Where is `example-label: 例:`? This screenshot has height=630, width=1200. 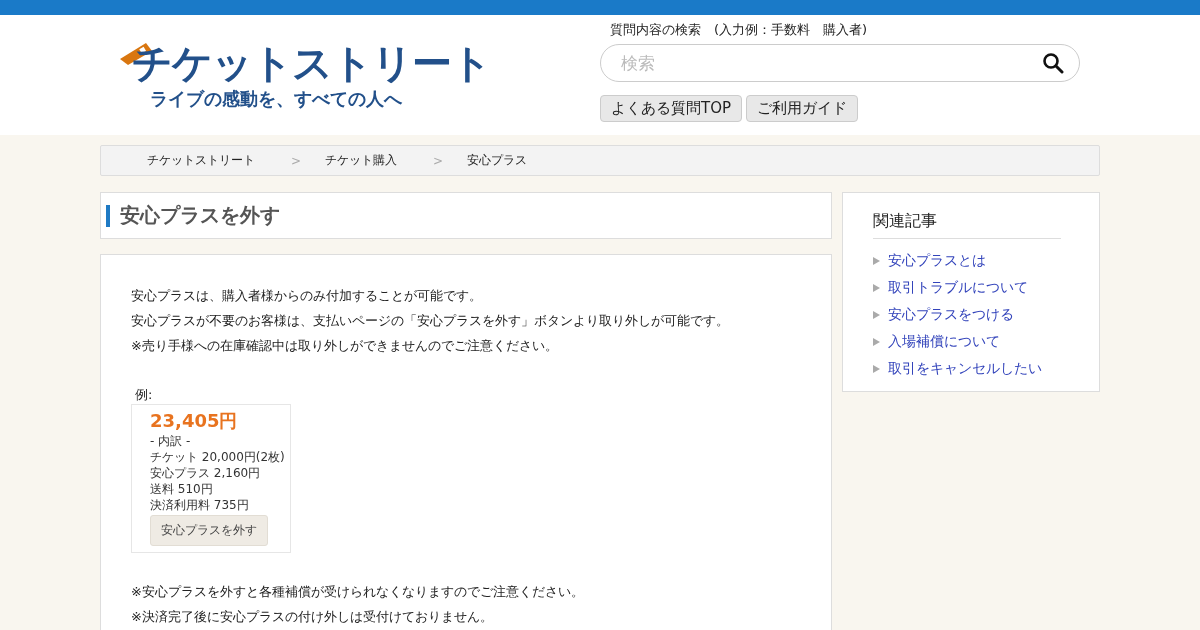 example-label: 例: is located at coordinates (144, 395).